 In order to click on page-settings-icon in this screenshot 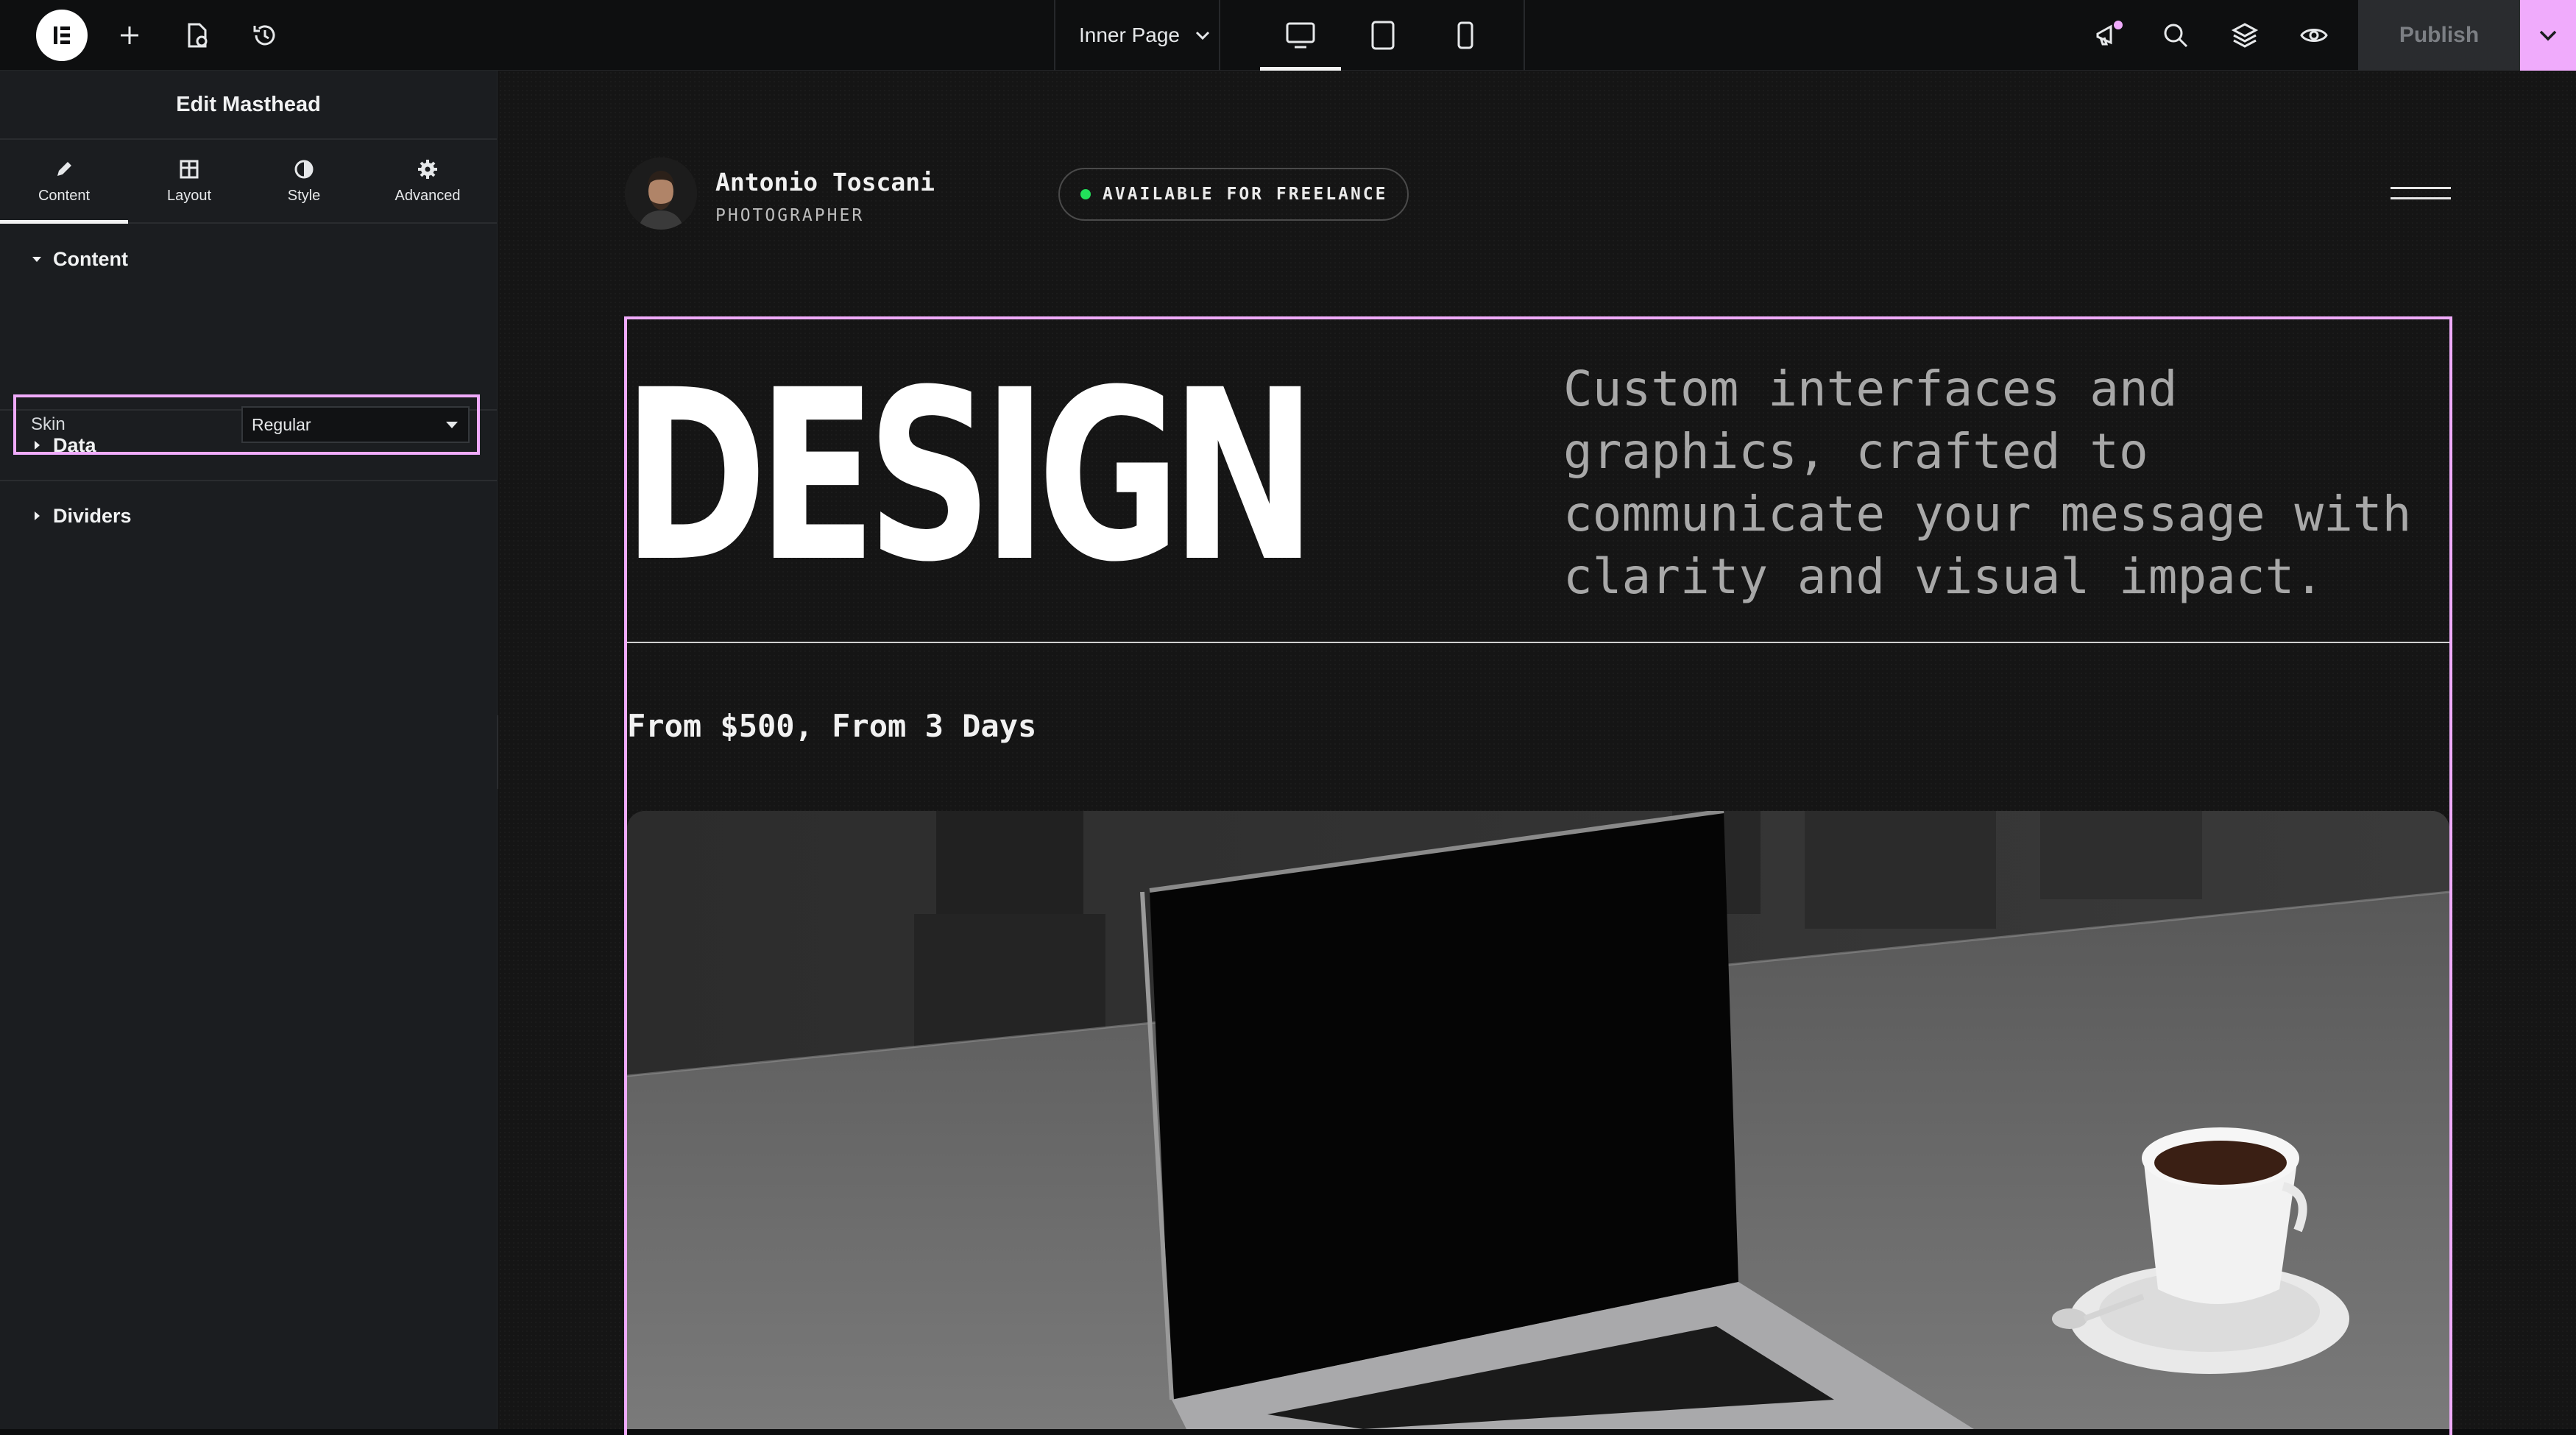, I will do `click(198, 35)`.